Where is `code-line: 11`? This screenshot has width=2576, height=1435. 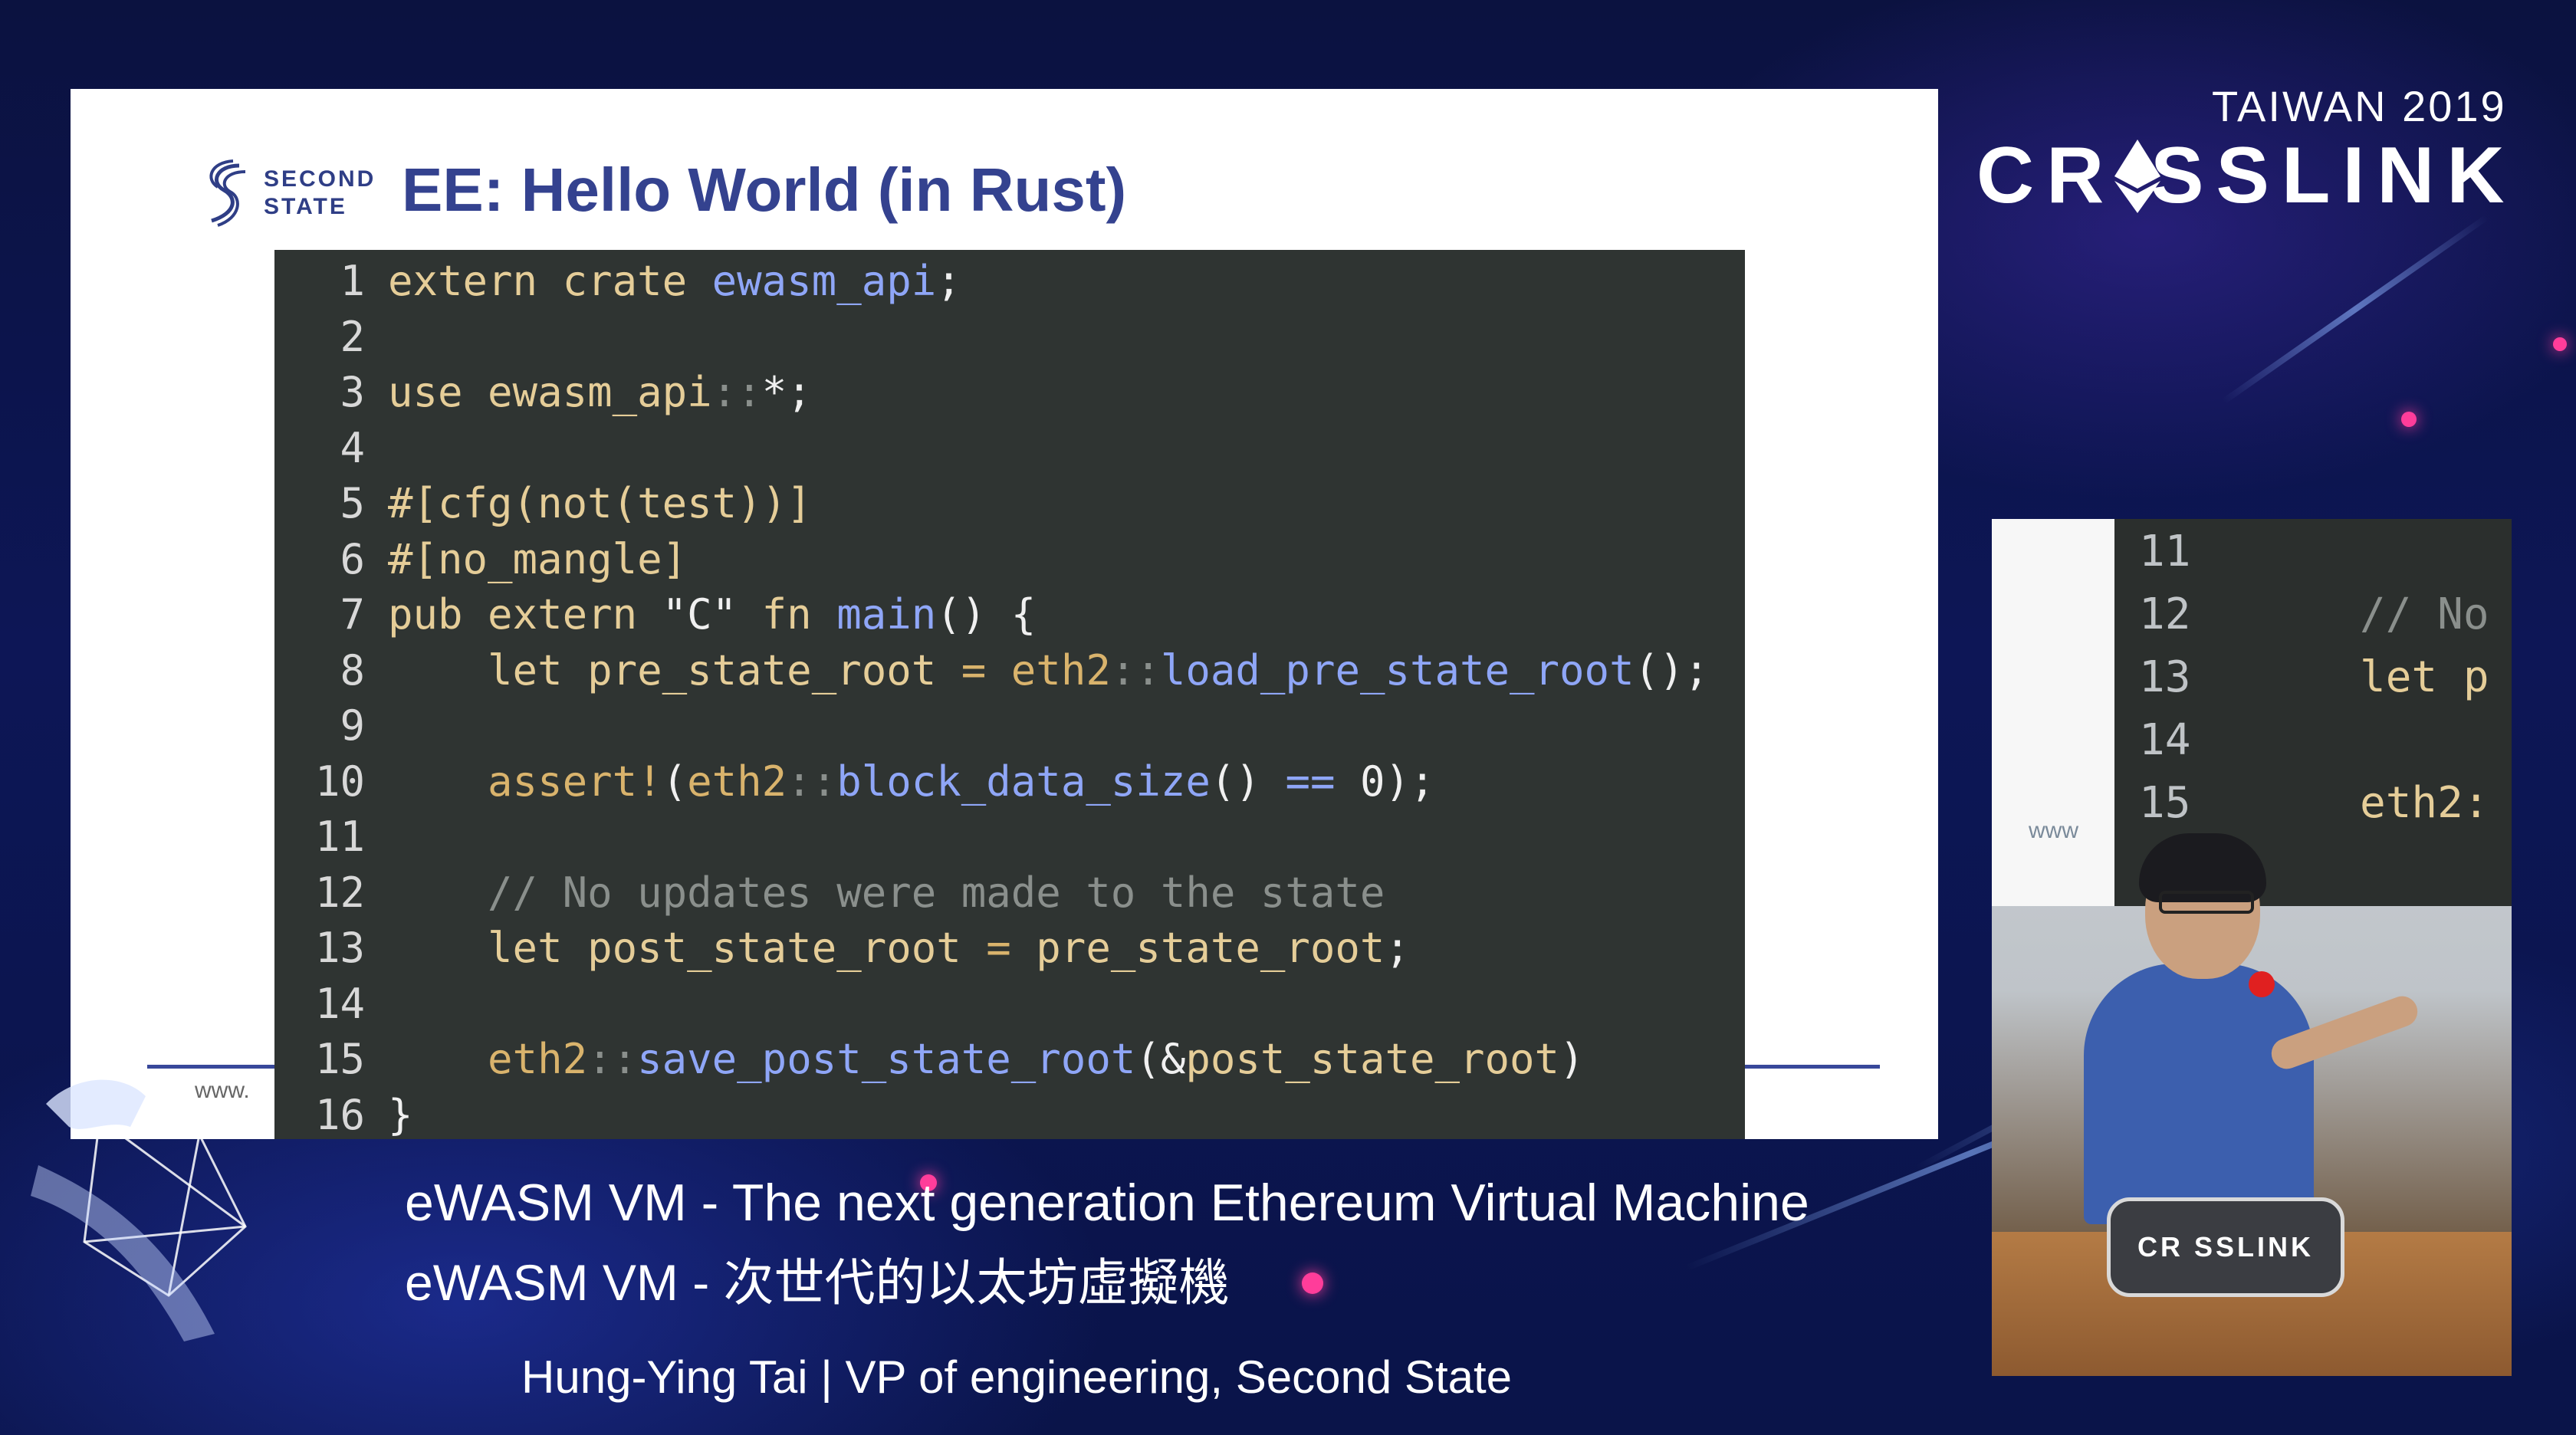 code-line: 11 is located at coordinates (1010, 837).